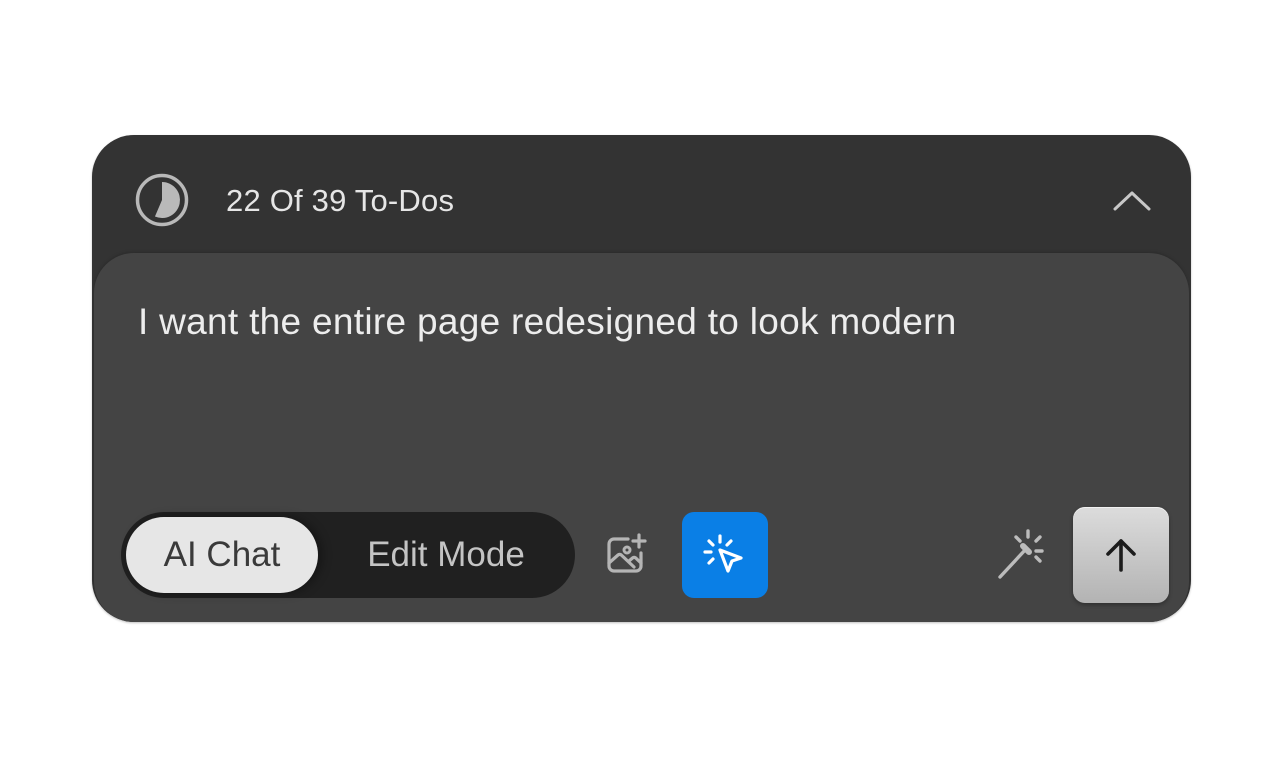 The image size is (1280, 758). What do you see at coordinates (340, 200) in the screenshot?
I see `todo-progress-label: 22 Of 39 To-Dos` at bounding box center [340, 200].